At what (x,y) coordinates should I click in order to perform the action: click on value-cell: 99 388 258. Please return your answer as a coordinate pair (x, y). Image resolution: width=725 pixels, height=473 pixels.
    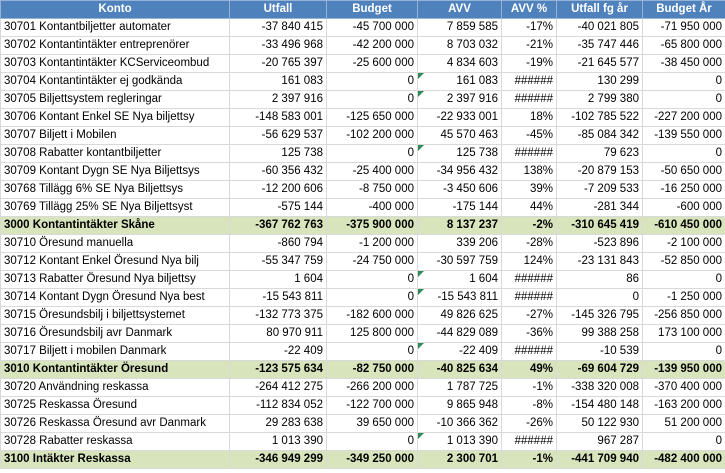
    Looking at the image, I should click on (599, 333).